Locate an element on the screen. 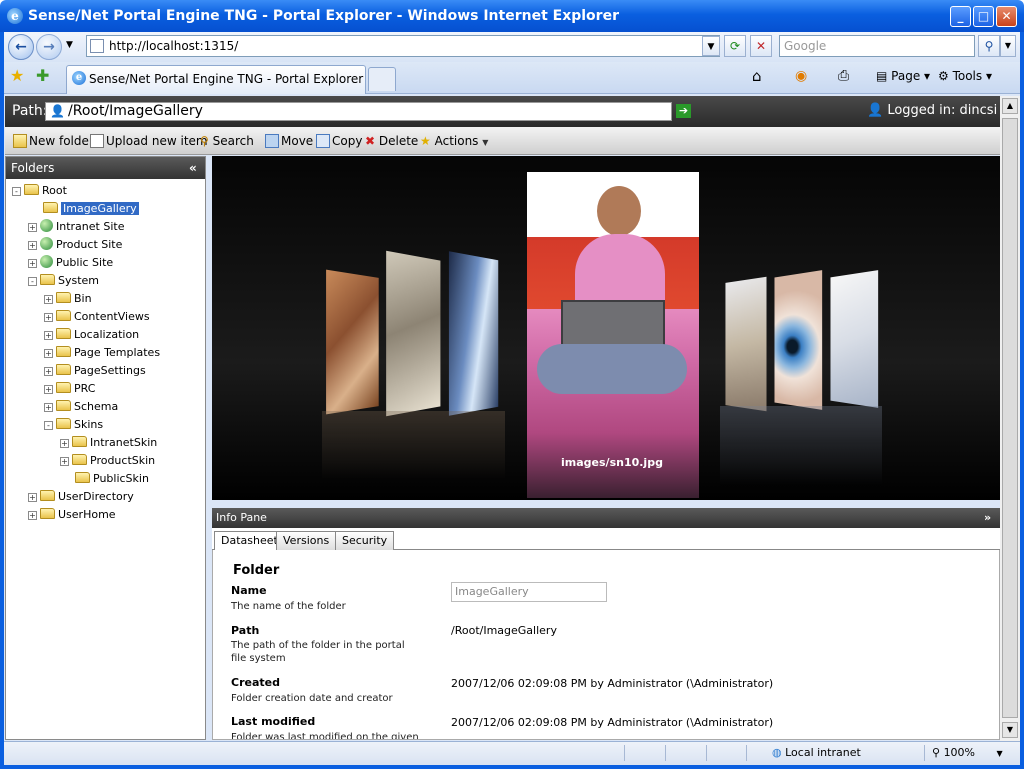 This screenshot has width=1024, height=769. search-input: Google is located at coordinates (877, 46).